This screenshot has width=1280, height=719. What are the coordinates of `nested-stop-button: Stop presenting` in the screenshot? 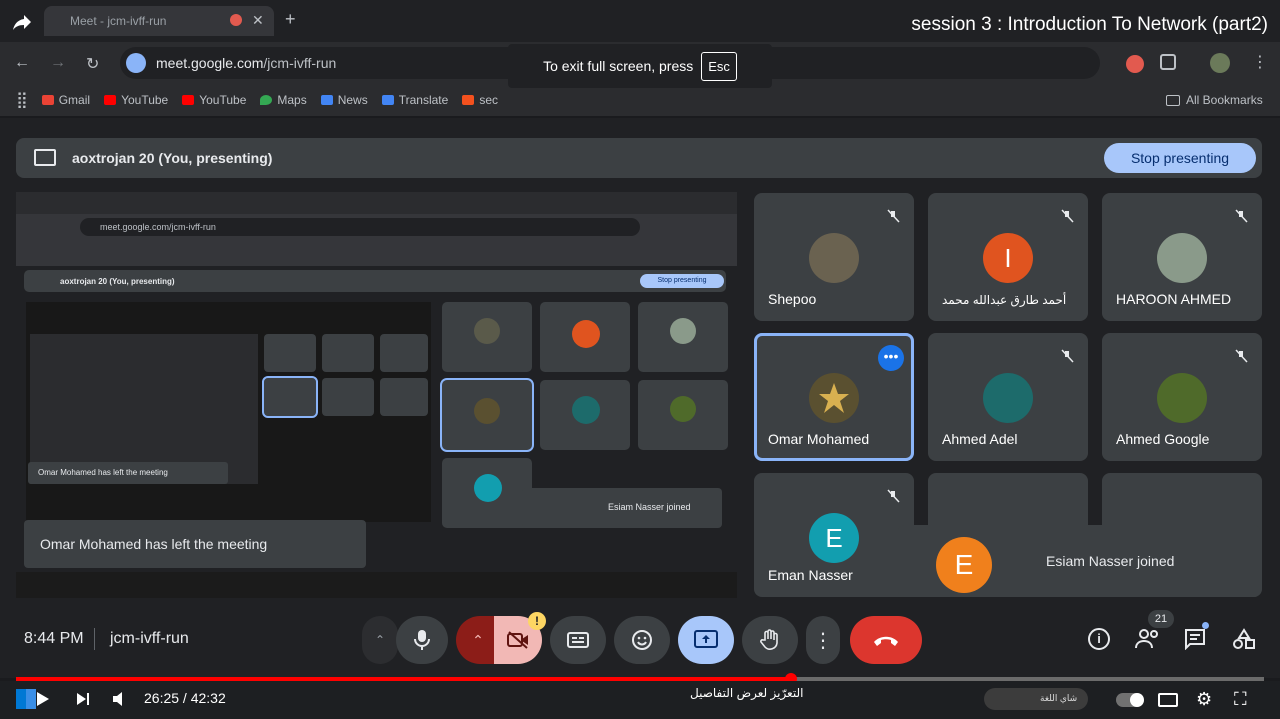 It's located at (682, 281).